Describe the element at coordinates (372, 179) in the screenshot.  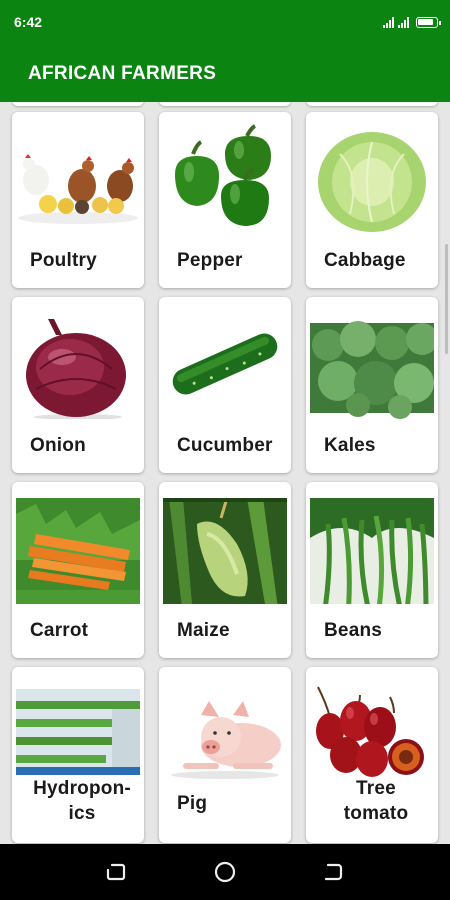
I see `cabbage-image` at that location.